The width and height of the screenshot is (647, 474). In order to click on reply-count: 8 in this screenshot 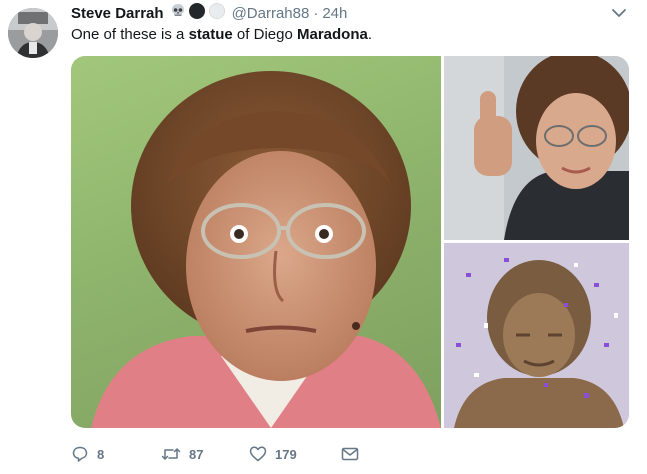, I will do `click(101, 454)`.